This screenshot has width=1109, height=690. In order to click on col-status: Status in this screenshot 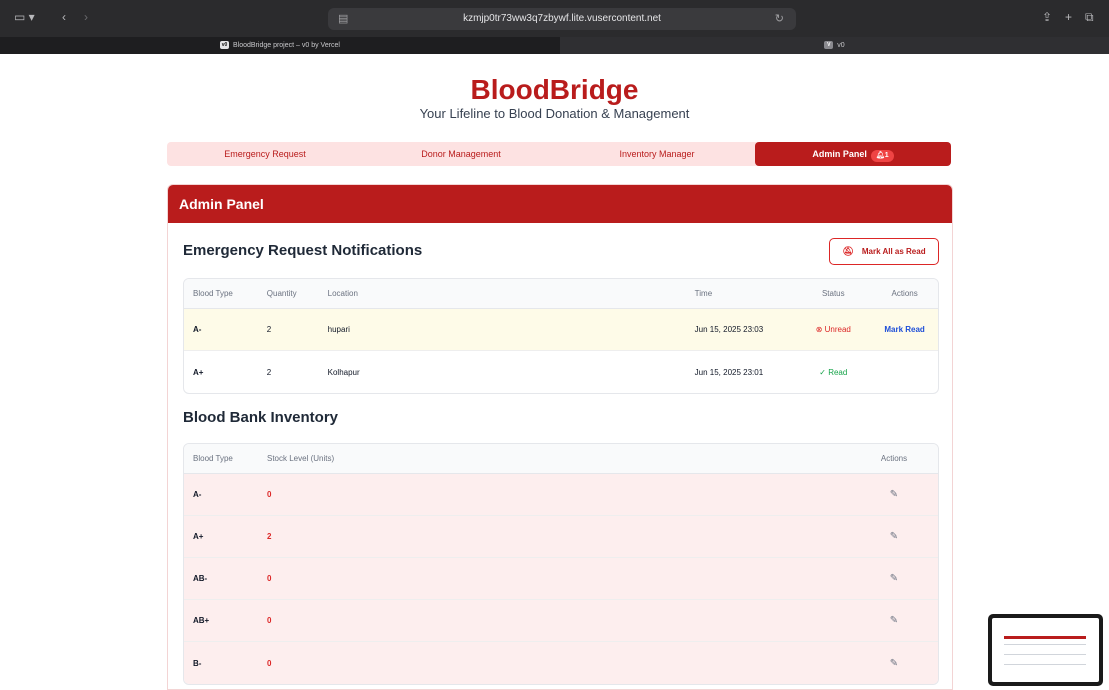, I will do `click(833, 293)`.